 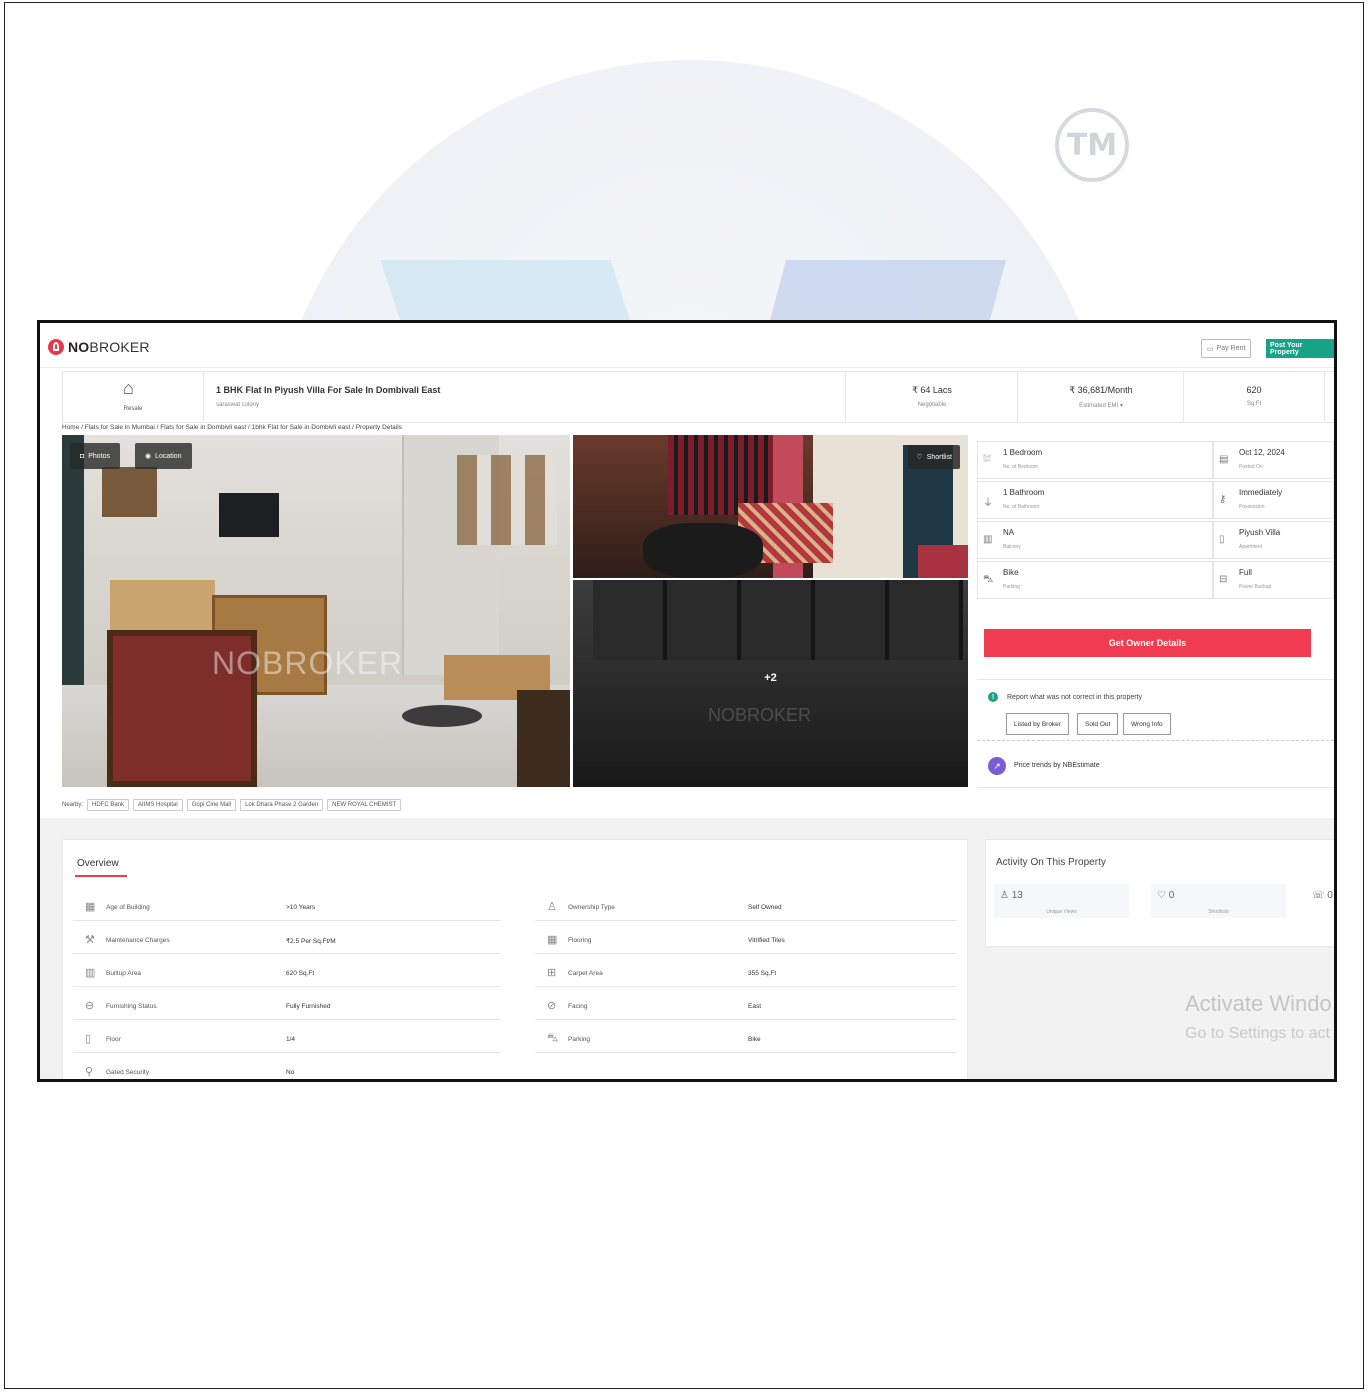 I want to click on contacts-stat: ☏ 0, so click(x=1320, y=901).